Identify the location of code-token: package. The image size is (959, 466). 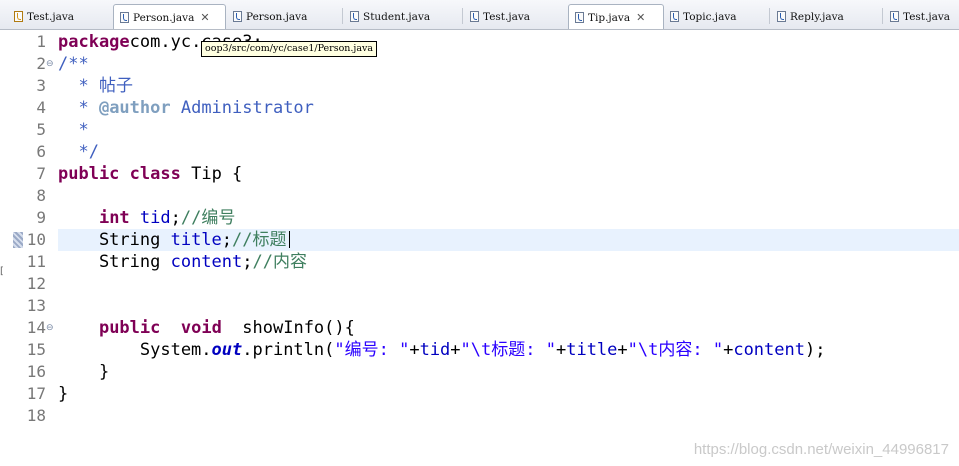
(94, 42).